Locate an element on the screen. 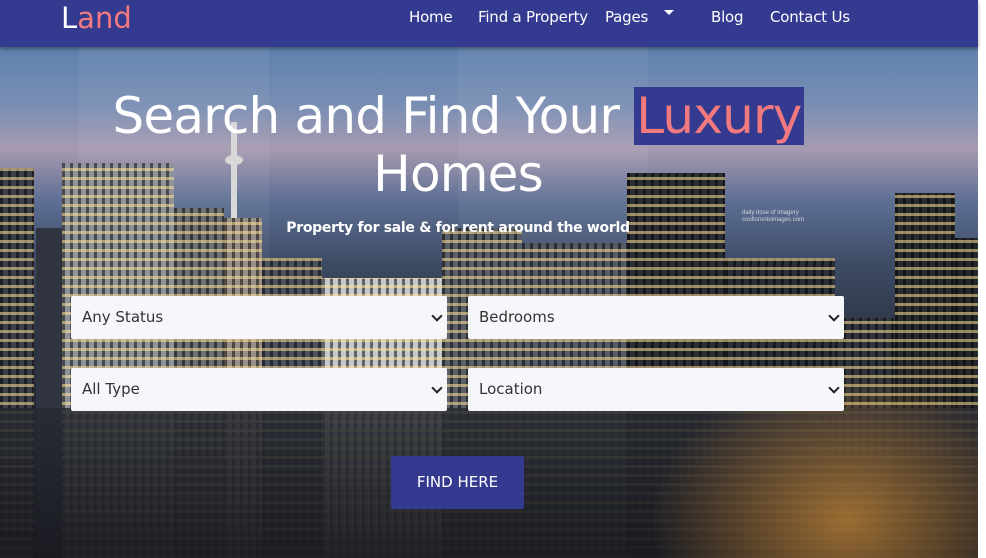  logo-text: and is located at coordinates (104, 18).